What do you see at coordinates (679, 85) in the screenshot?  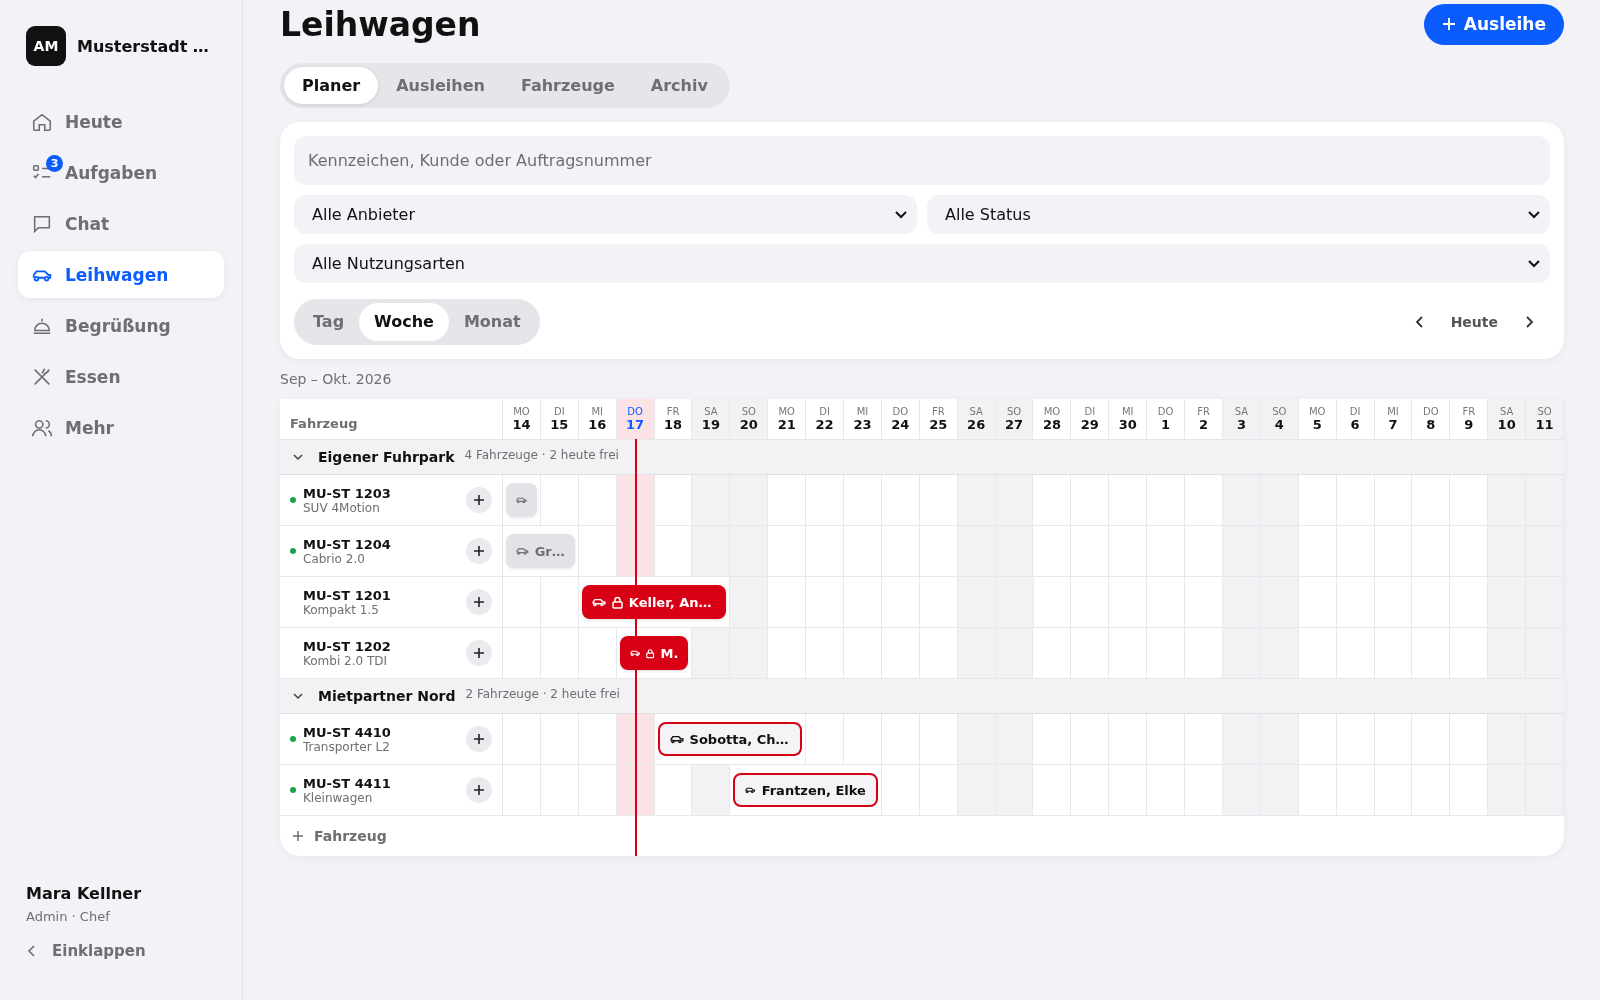 I see `tab: Archiv` at bounding box center [679, 85].